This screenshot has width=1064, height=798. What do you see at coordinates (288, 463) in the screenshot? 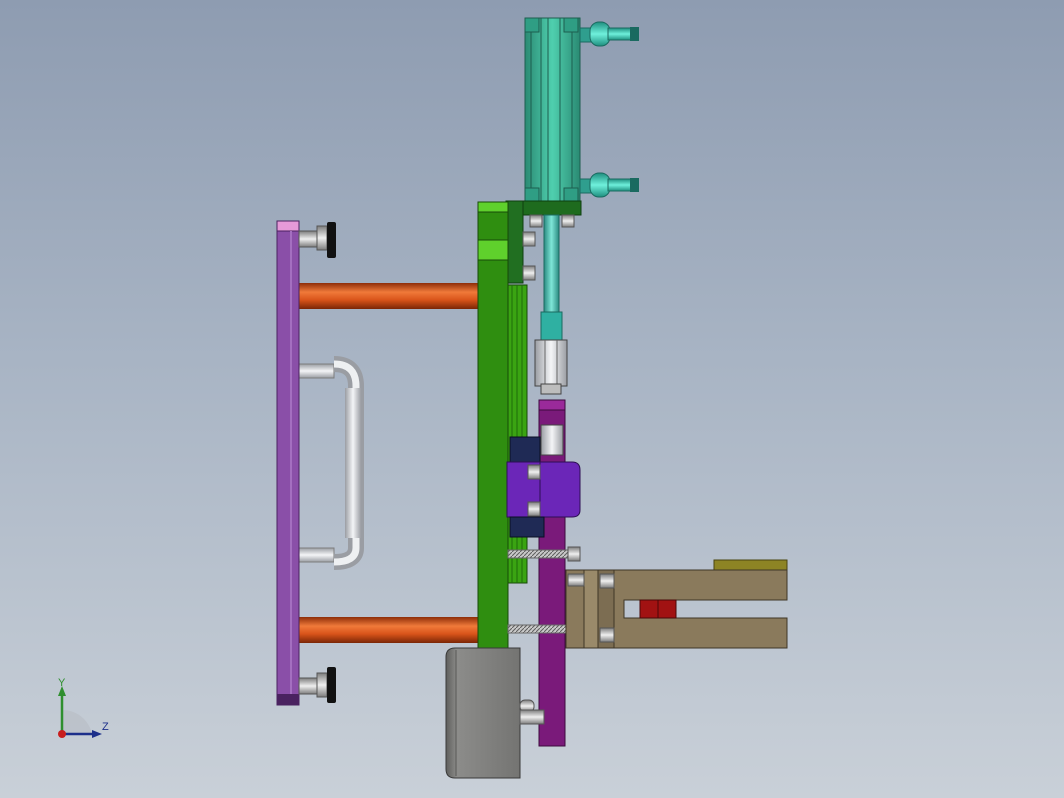
I see `back-plate` at bounding box center [288, 463].